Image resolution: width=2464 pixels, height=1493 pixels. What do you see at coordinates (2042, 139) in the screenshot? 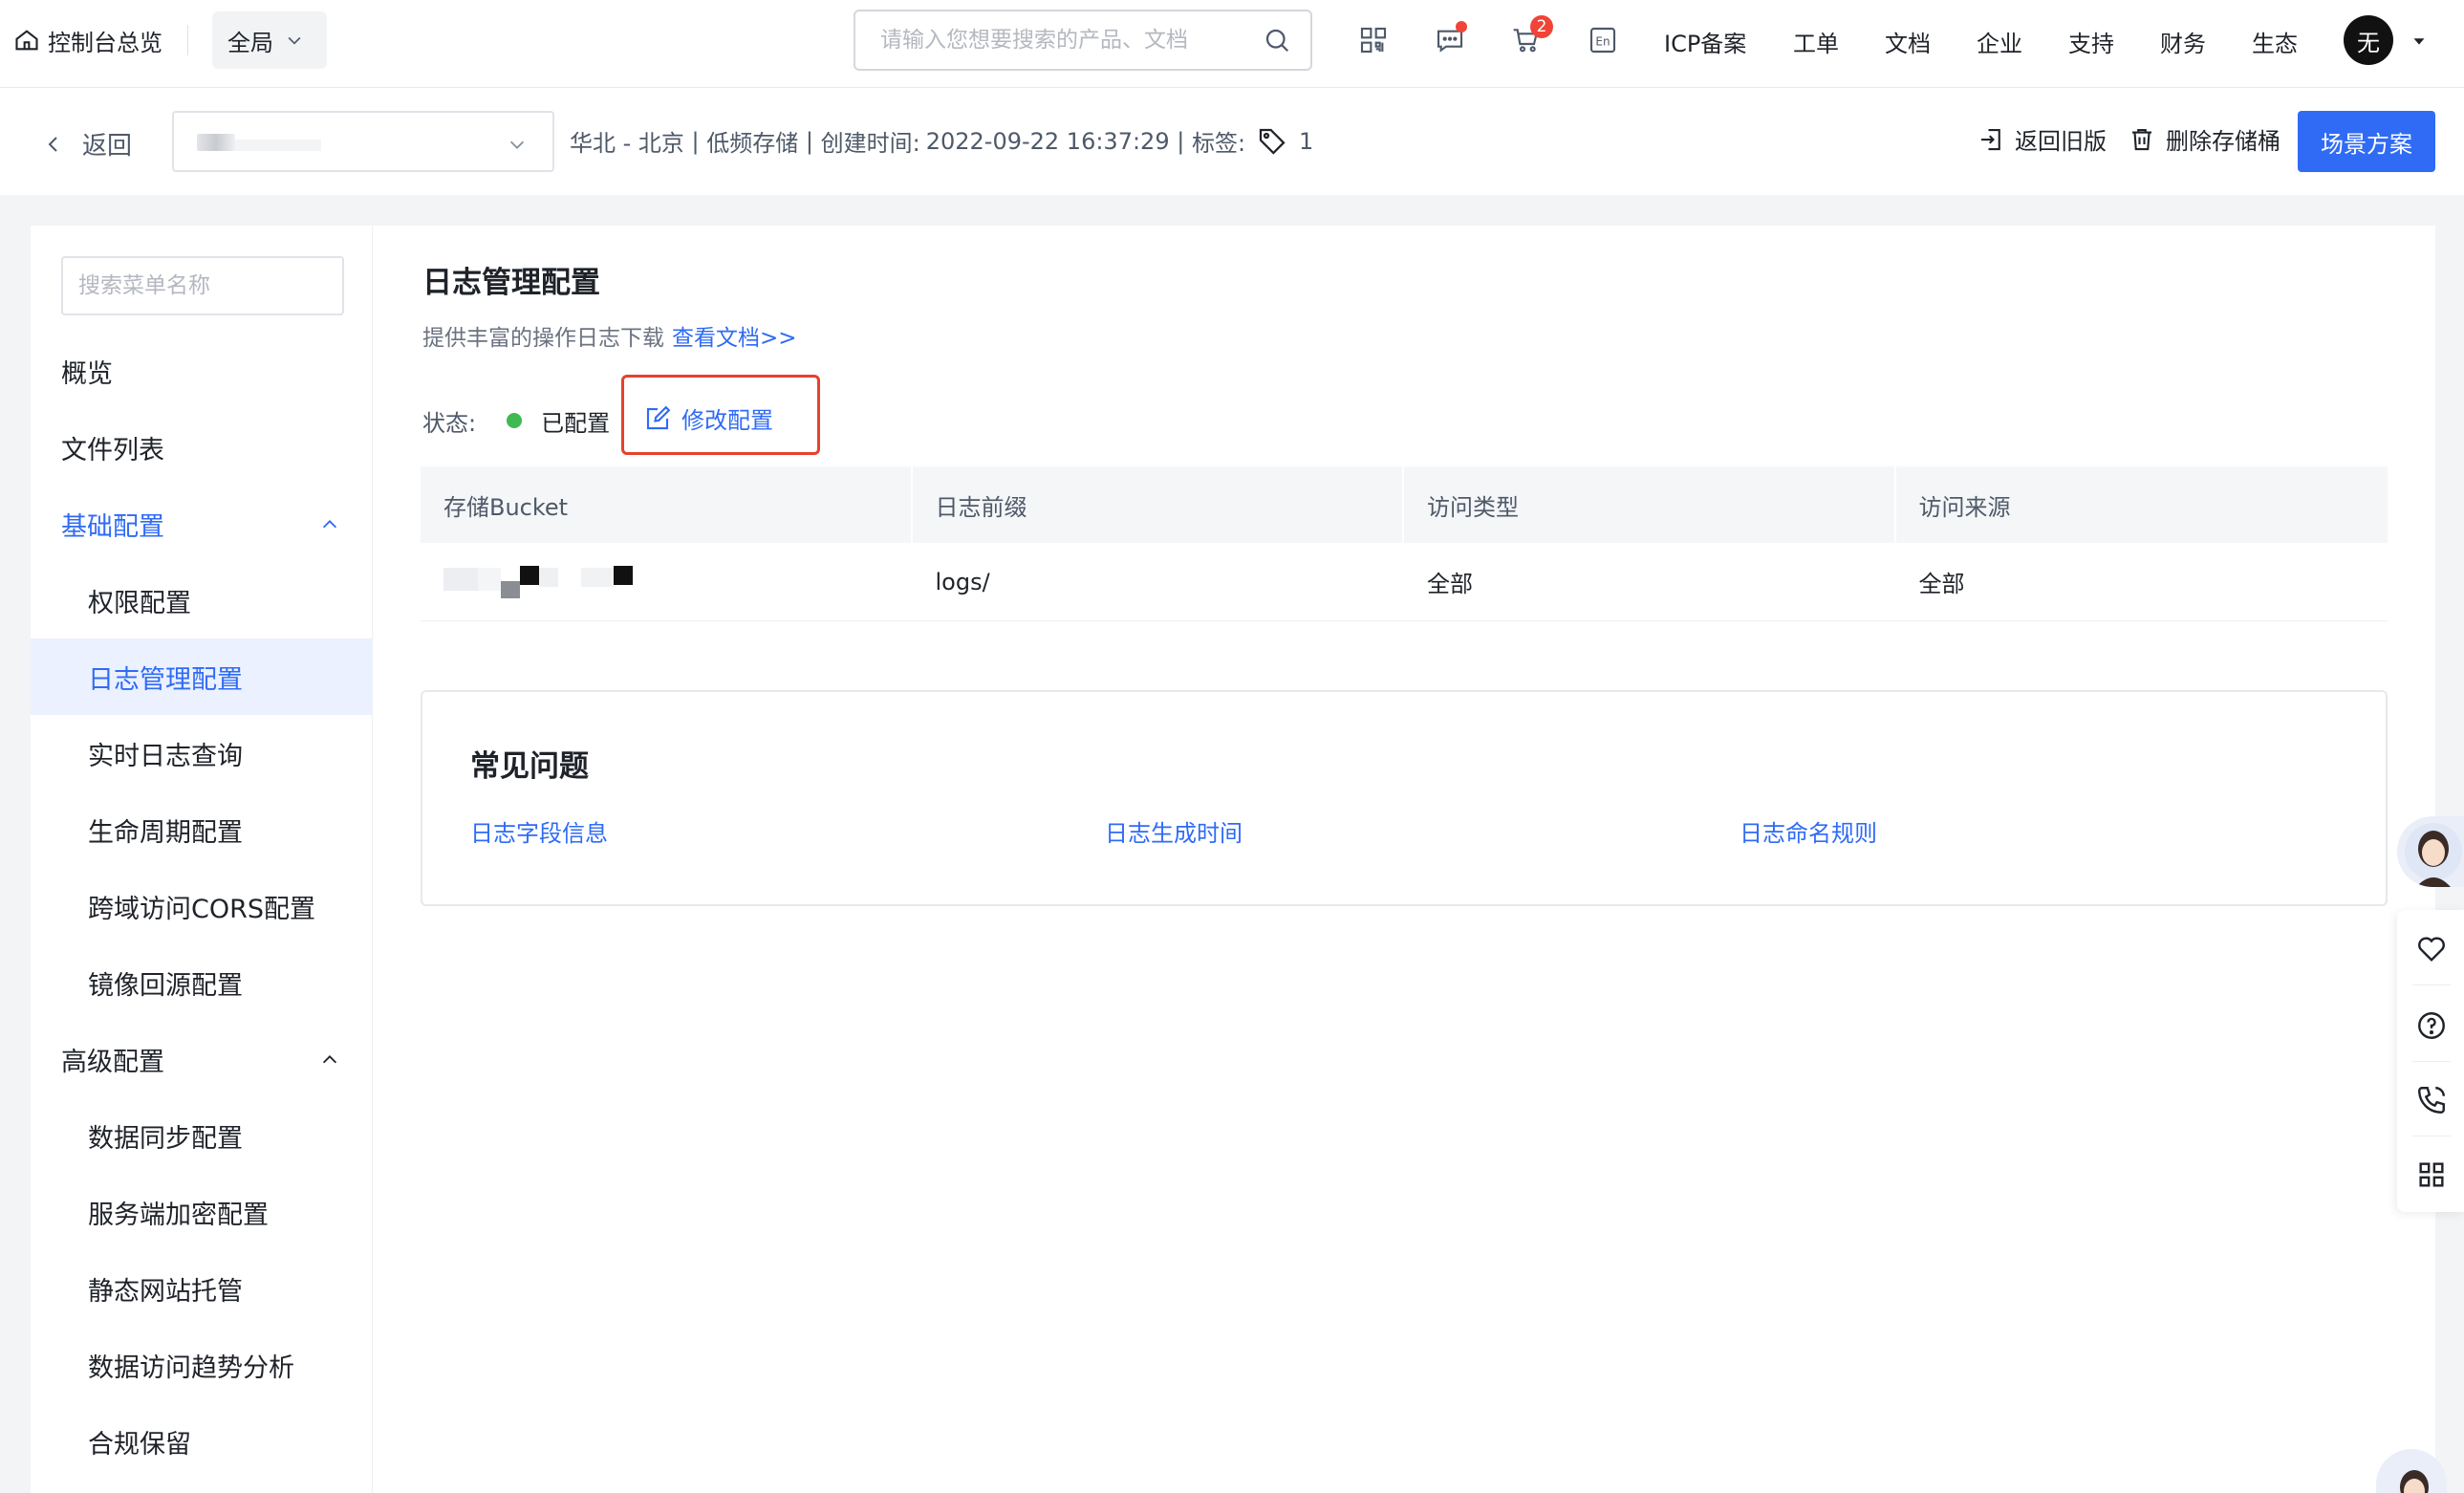
I see `return-old-version-button: 返回旧版` at bounding box center [2042, 139].